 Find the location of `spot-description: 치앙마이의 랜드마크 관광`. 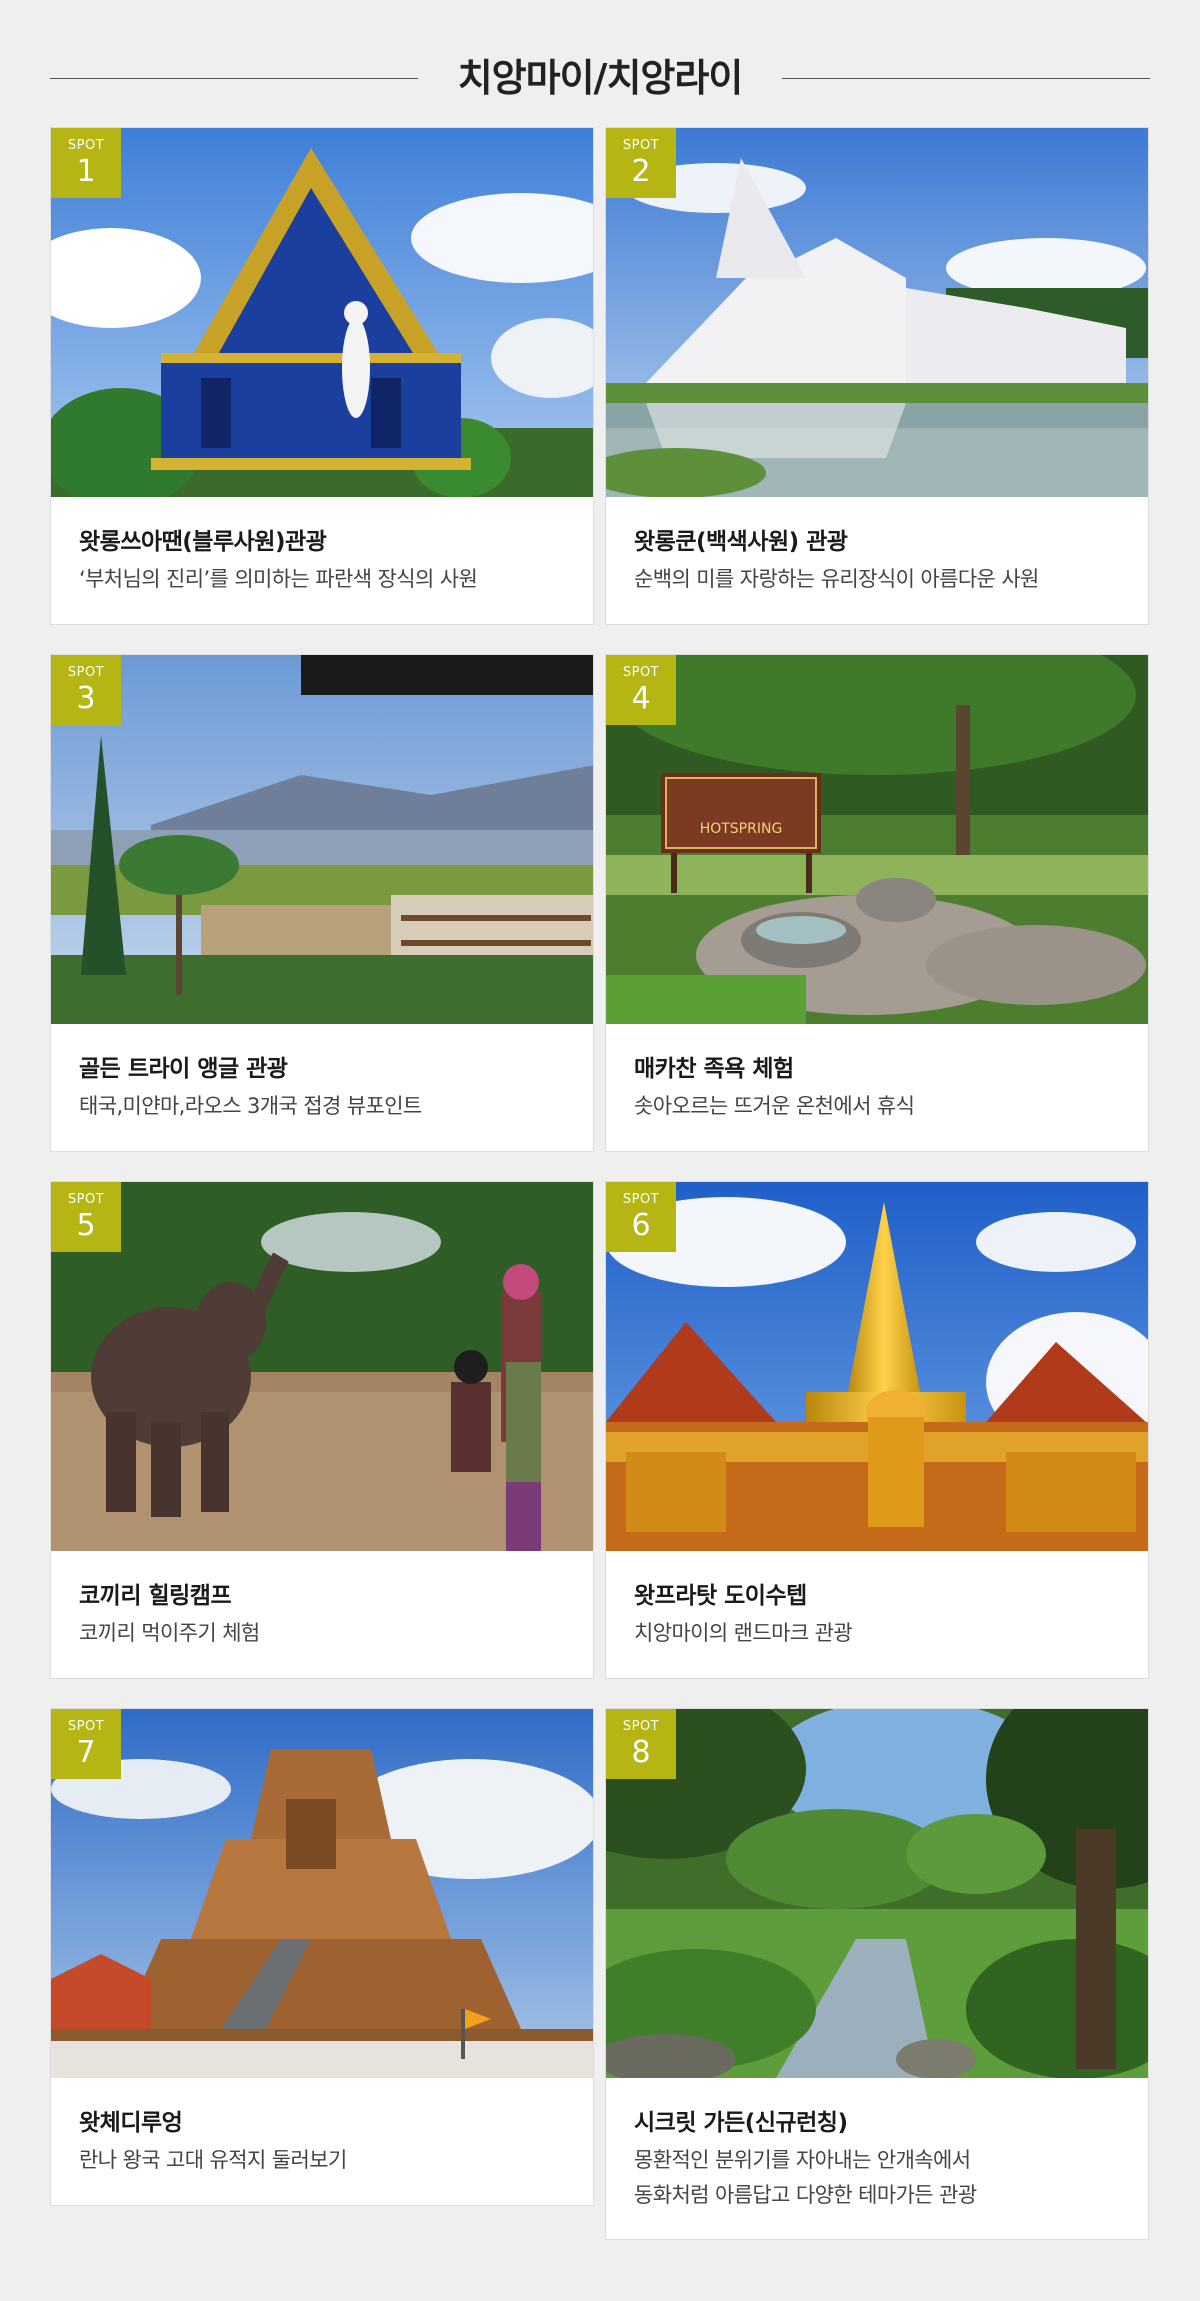

spot-description: 치앙마이의 랜드마크 관광 is located at coordinates (743, 1633).